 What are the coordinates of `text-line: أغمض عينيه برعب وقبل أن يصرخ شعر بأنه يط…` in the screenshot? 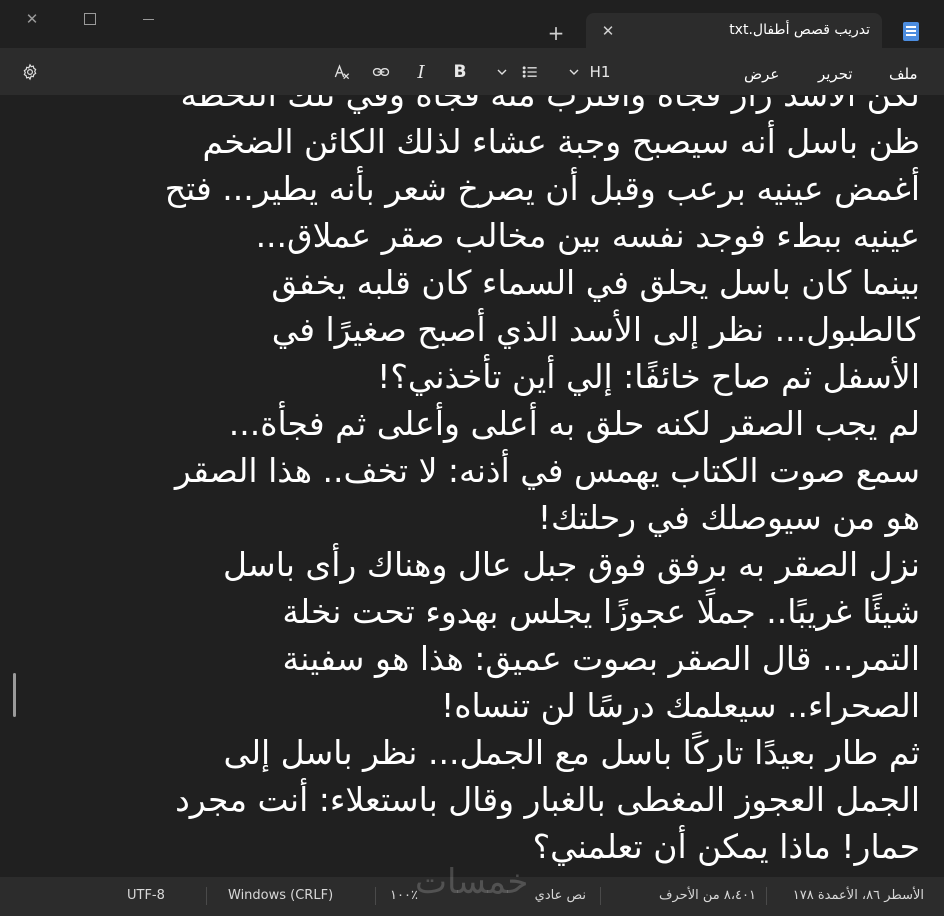 It's located at (542, 188).